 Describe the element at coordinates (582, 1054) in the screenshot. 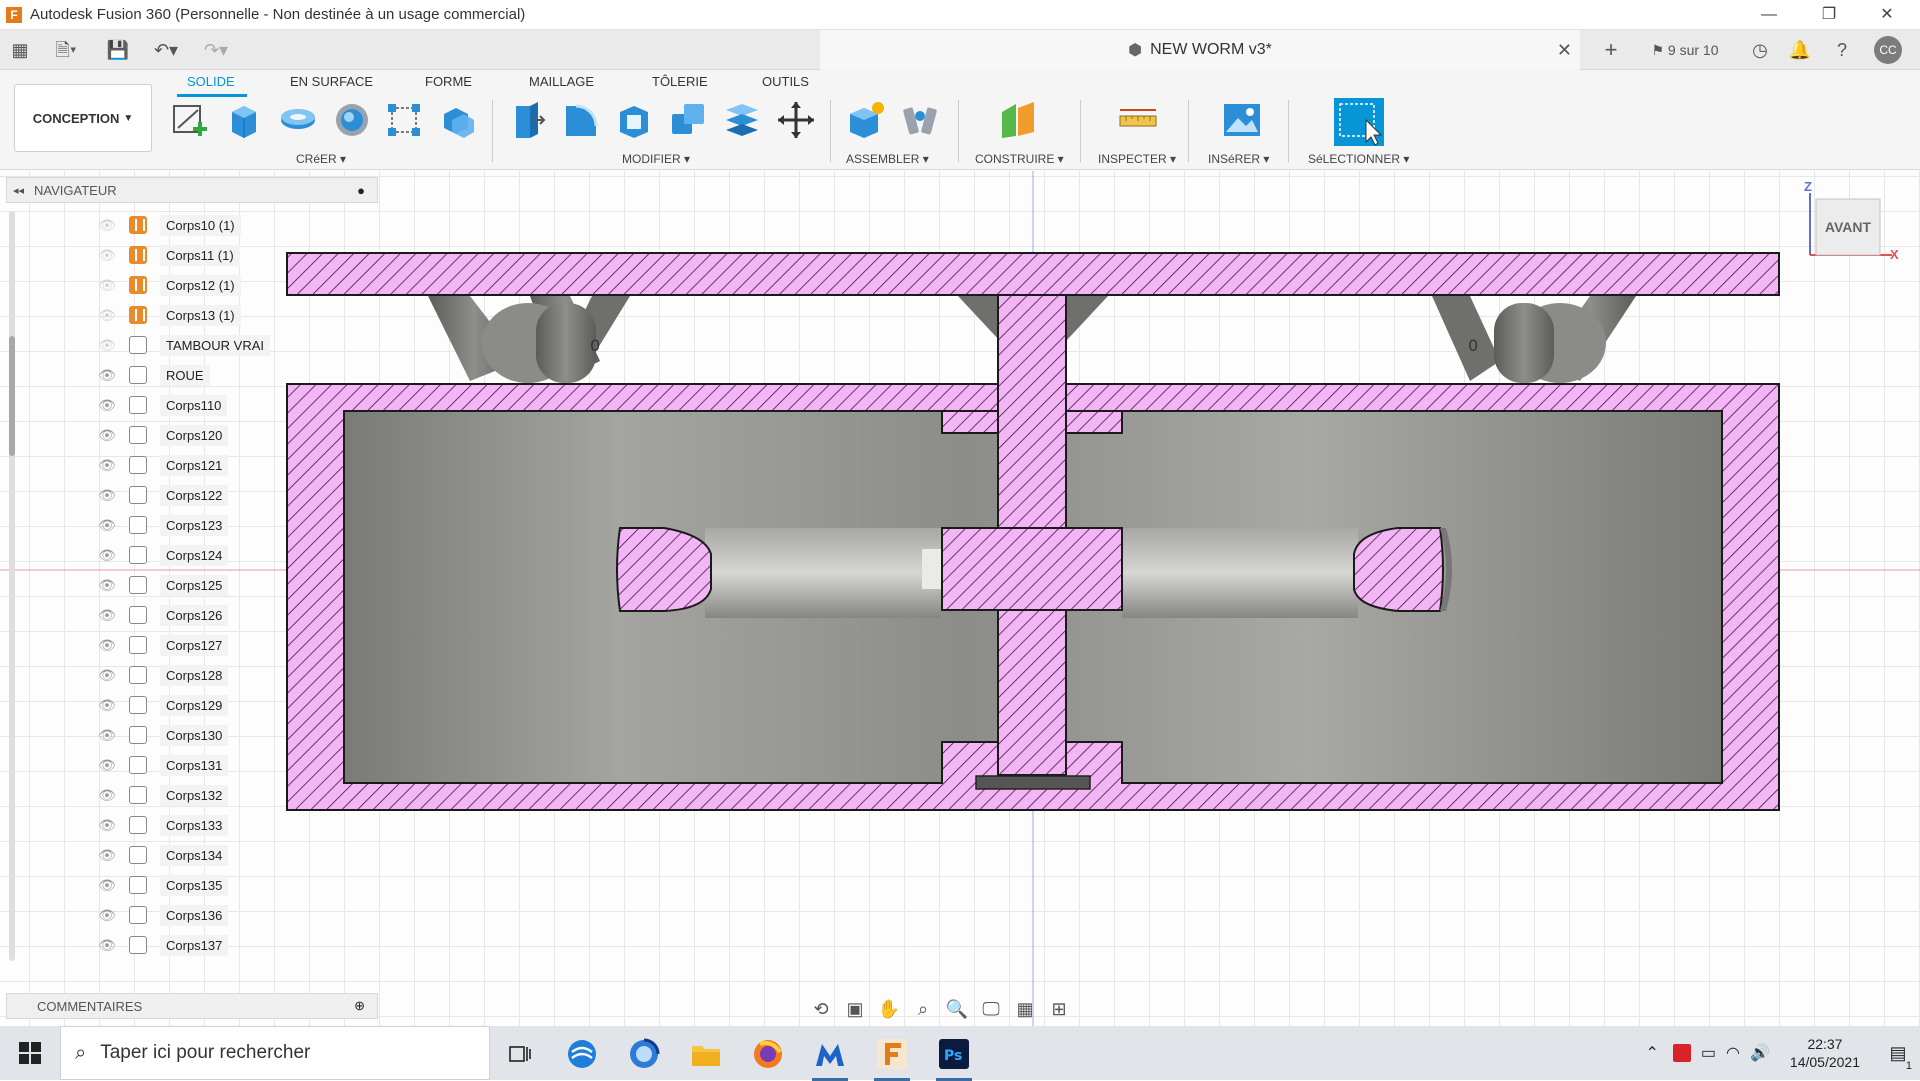

I see `swiftpoint-app-icon` at that location.